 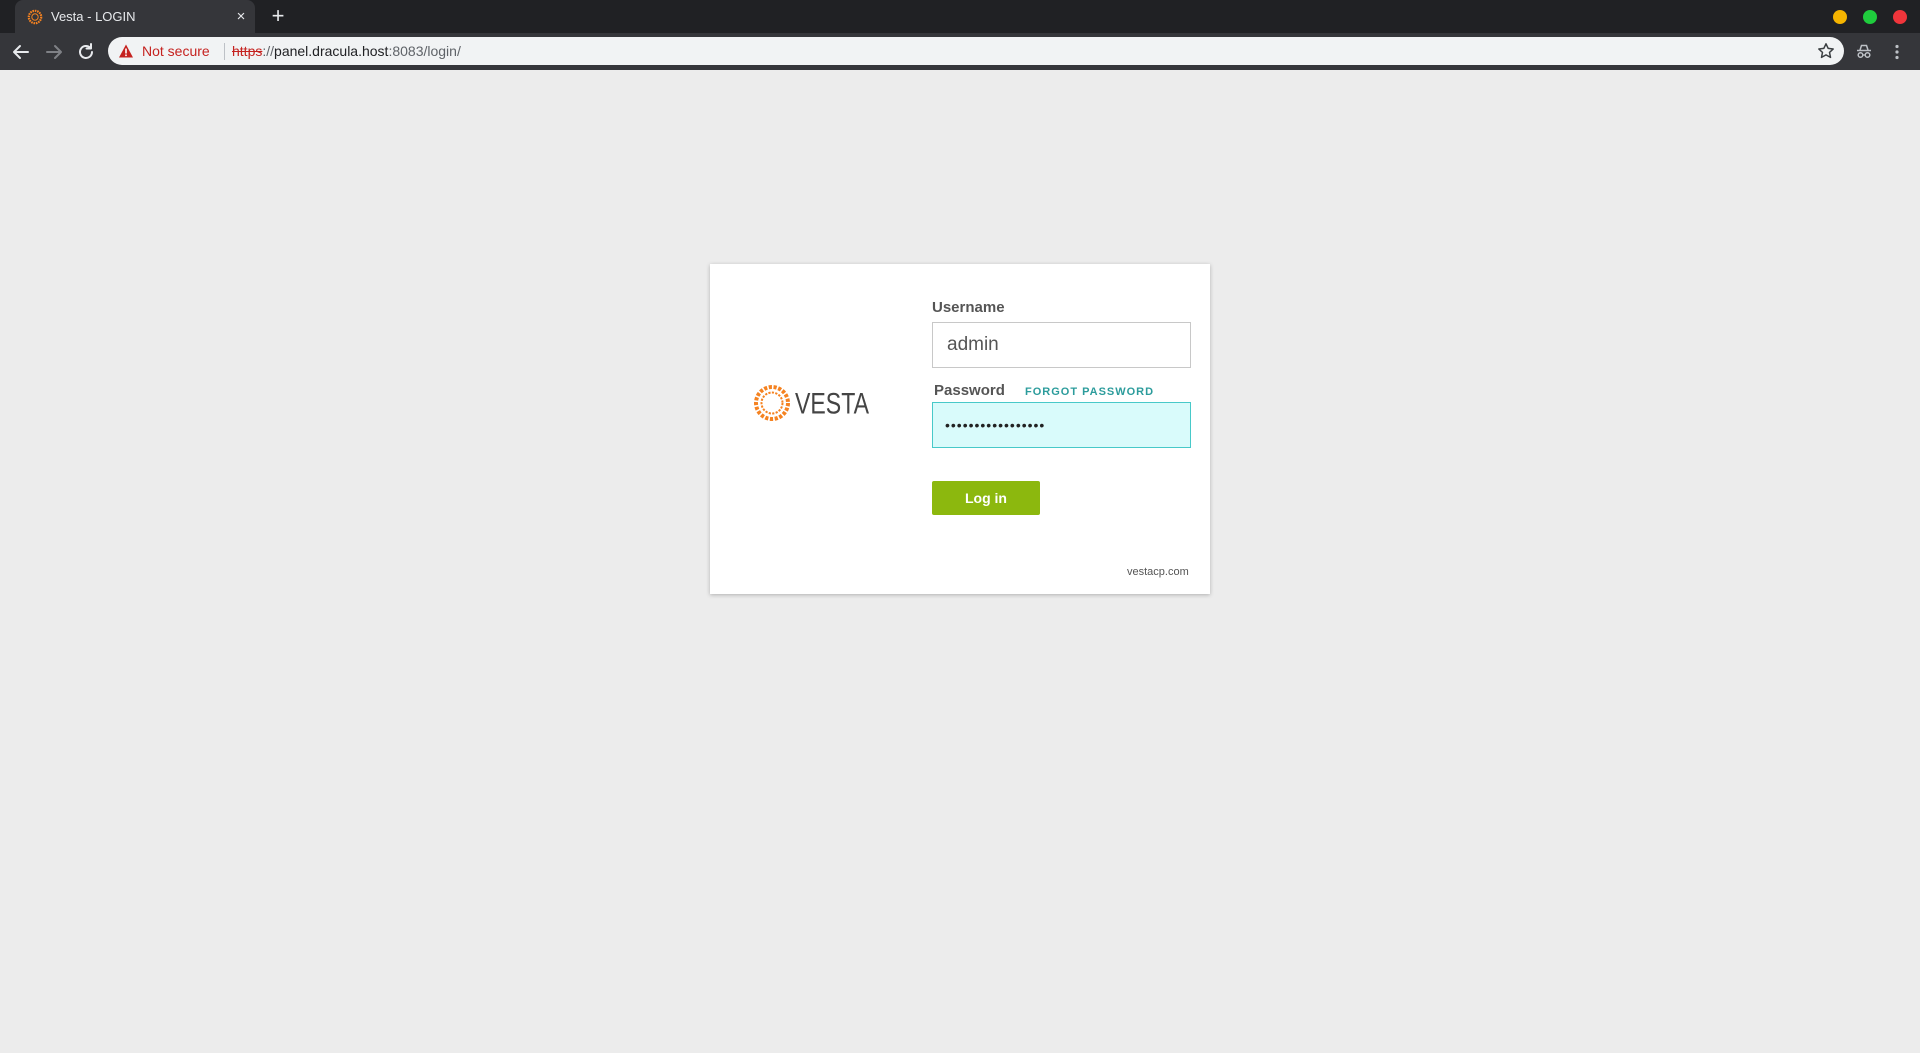 I want to click on vesta-logo-ring-inner, so click(x=772, y=403).